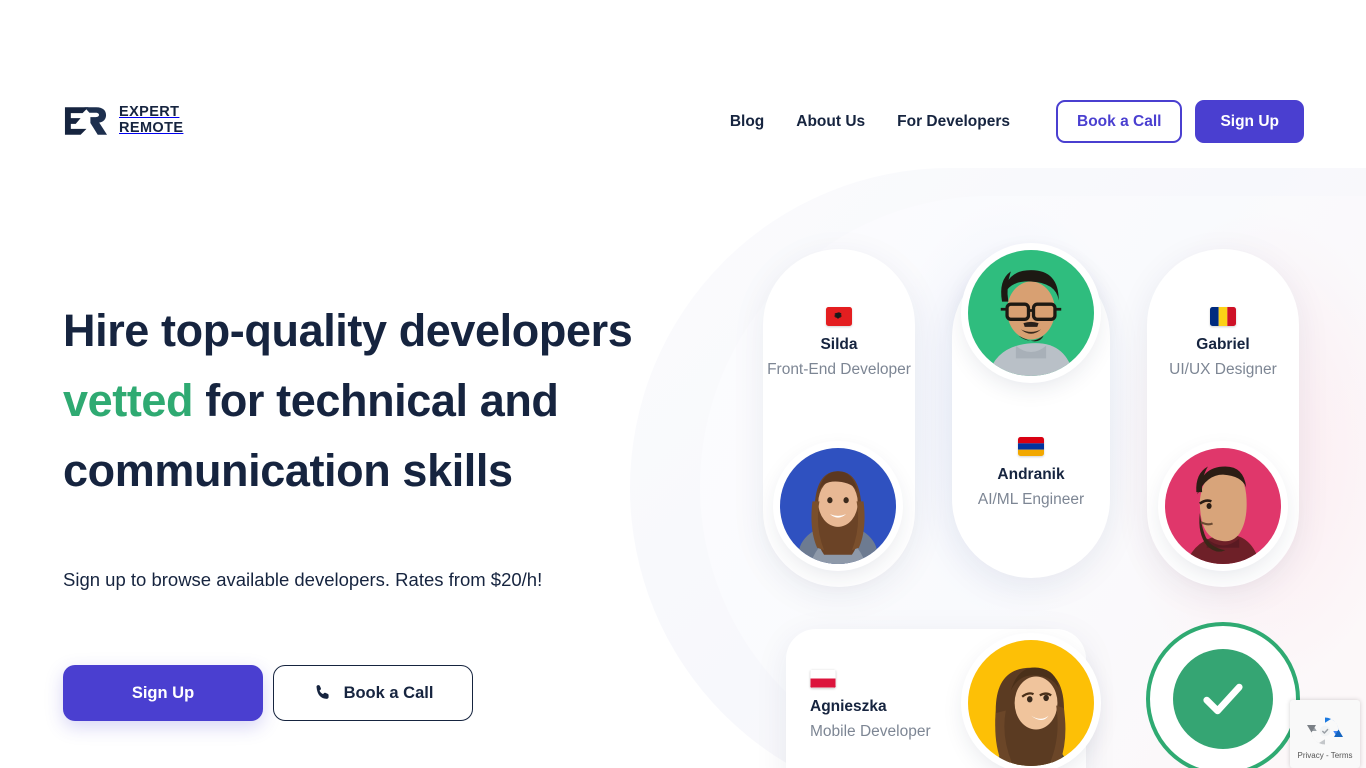  What do you see at coordinates (149, 112) in the screenshot?
I see `logo-text-line1: EXPERT` at bounding box center [149, 112].